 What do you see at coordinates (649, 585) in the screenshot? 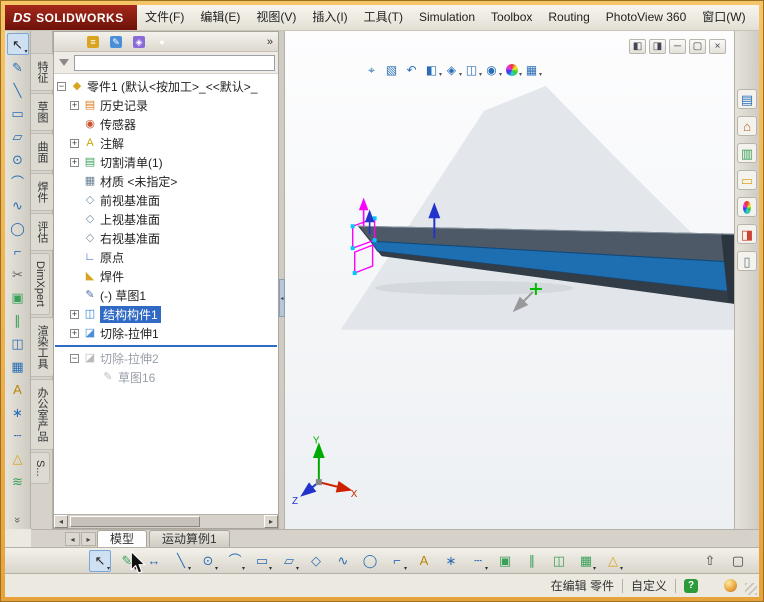
I see `customize-button: 自定义` at bounding box center [649, 585].